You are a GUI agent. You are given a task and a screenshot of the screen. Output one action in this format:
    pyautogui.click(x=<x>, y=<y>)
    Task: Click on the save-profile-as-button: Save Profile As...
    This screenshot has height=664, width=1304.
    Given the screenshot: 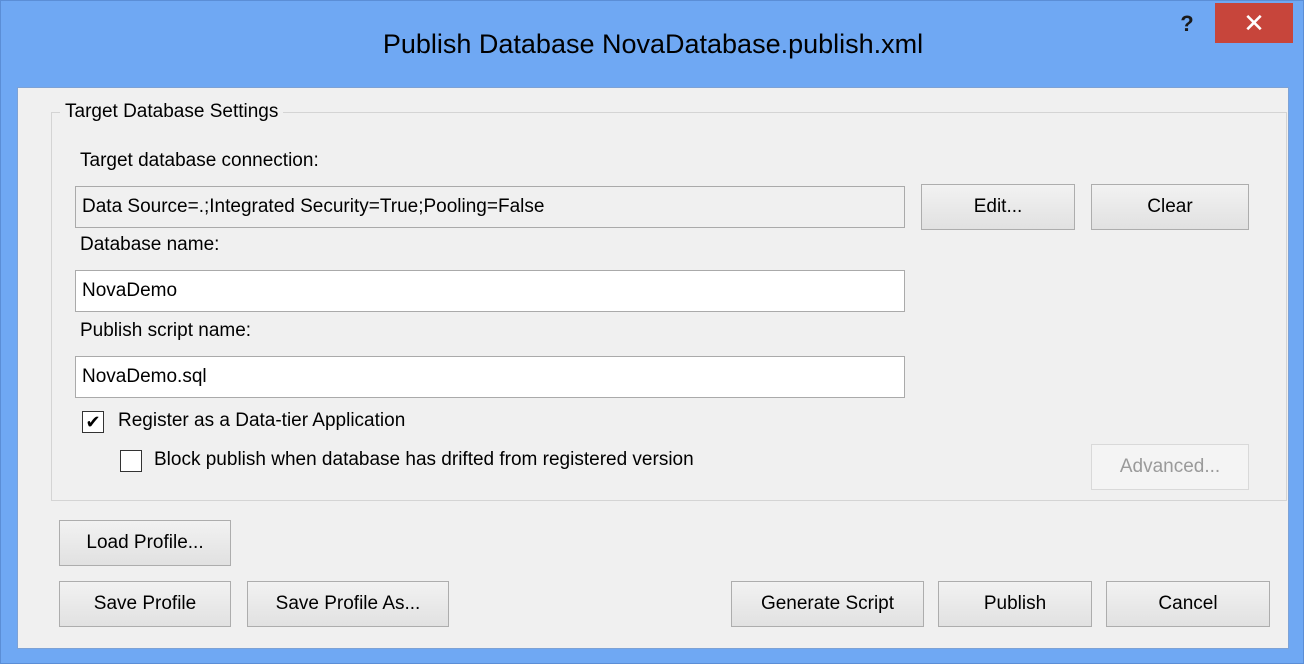 What is the action you would take?
    pyautogui.click(x=348, y=604)
    